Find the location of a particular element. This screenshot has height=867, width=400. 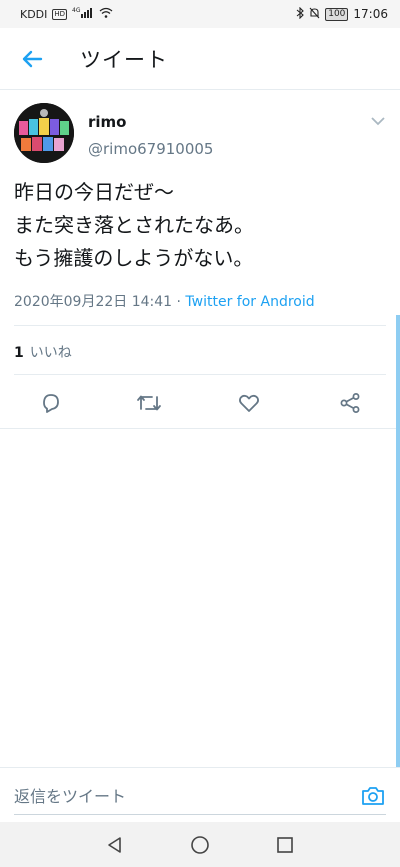

hd-badge: HD is located at coordinates (60, 14).